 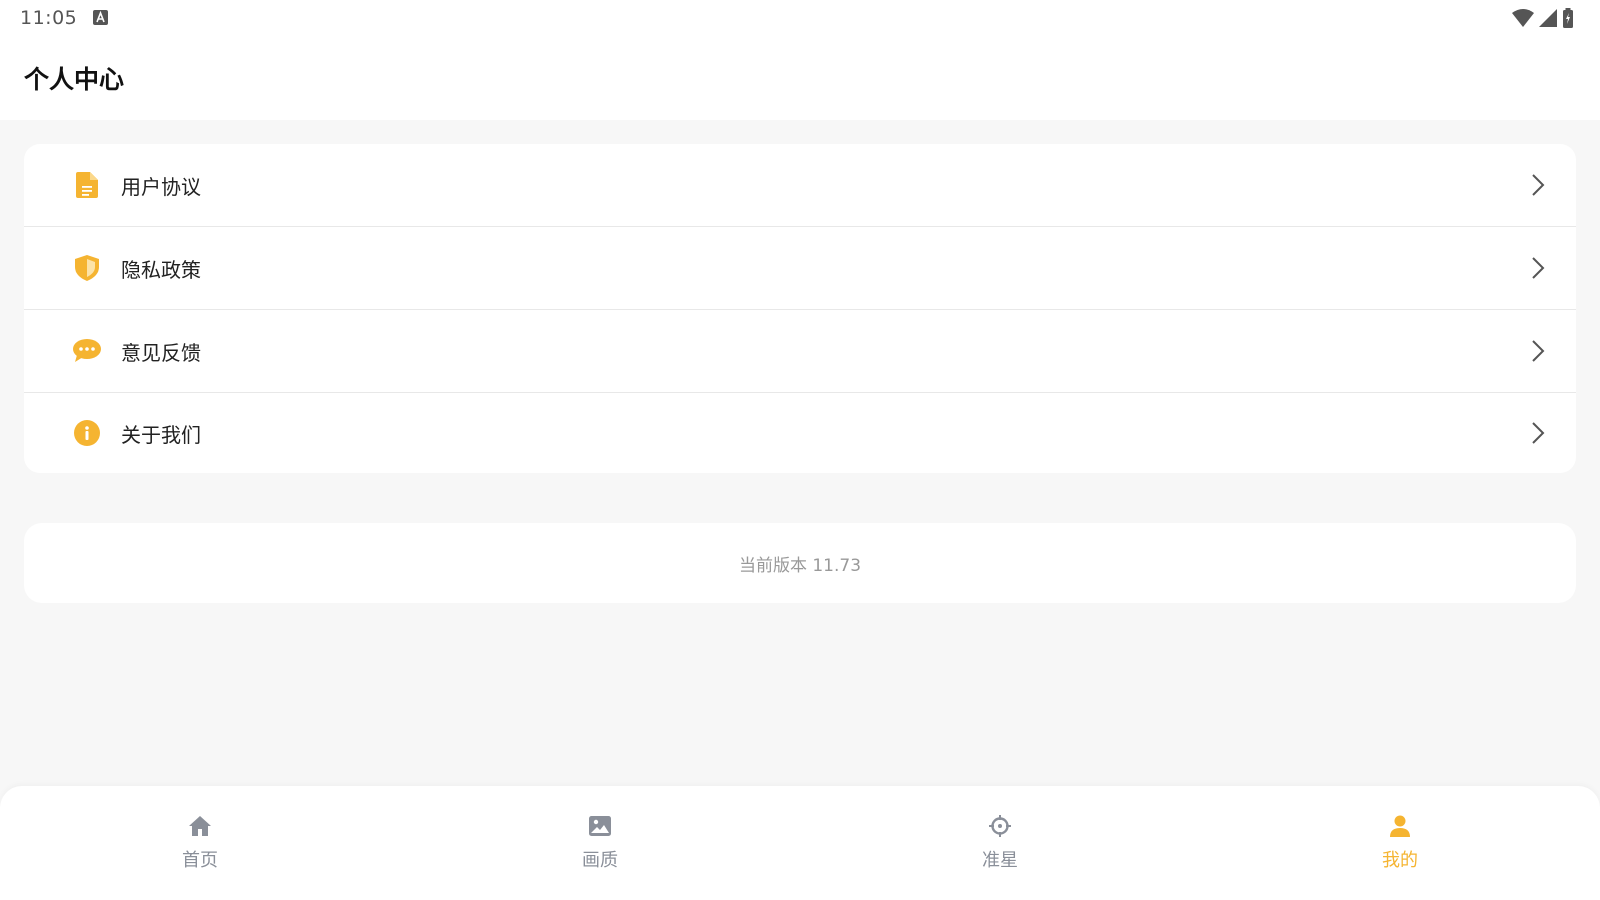 What do you see at coordinates (1000, 860) in the screenshot?
I see `nav-label: 准星` at bounding box center [1000, 860].